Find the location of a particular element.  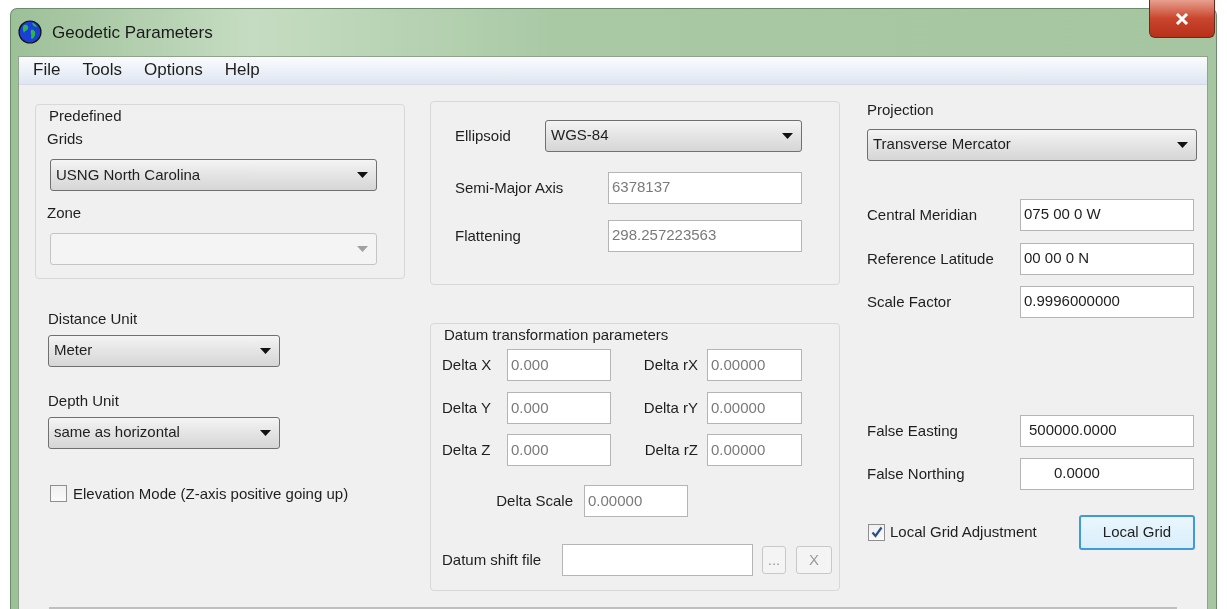

field-label: Semi-Major Axis is located at coordinates (510, 187).